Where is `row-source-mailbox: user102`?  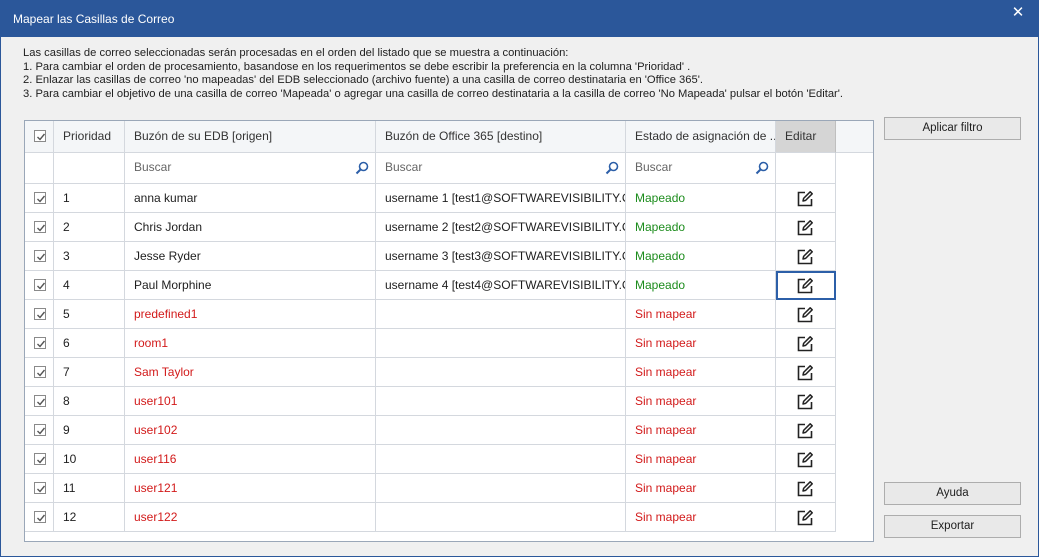 row-source-mailbox: user102 is located at coordinates (250, 430).